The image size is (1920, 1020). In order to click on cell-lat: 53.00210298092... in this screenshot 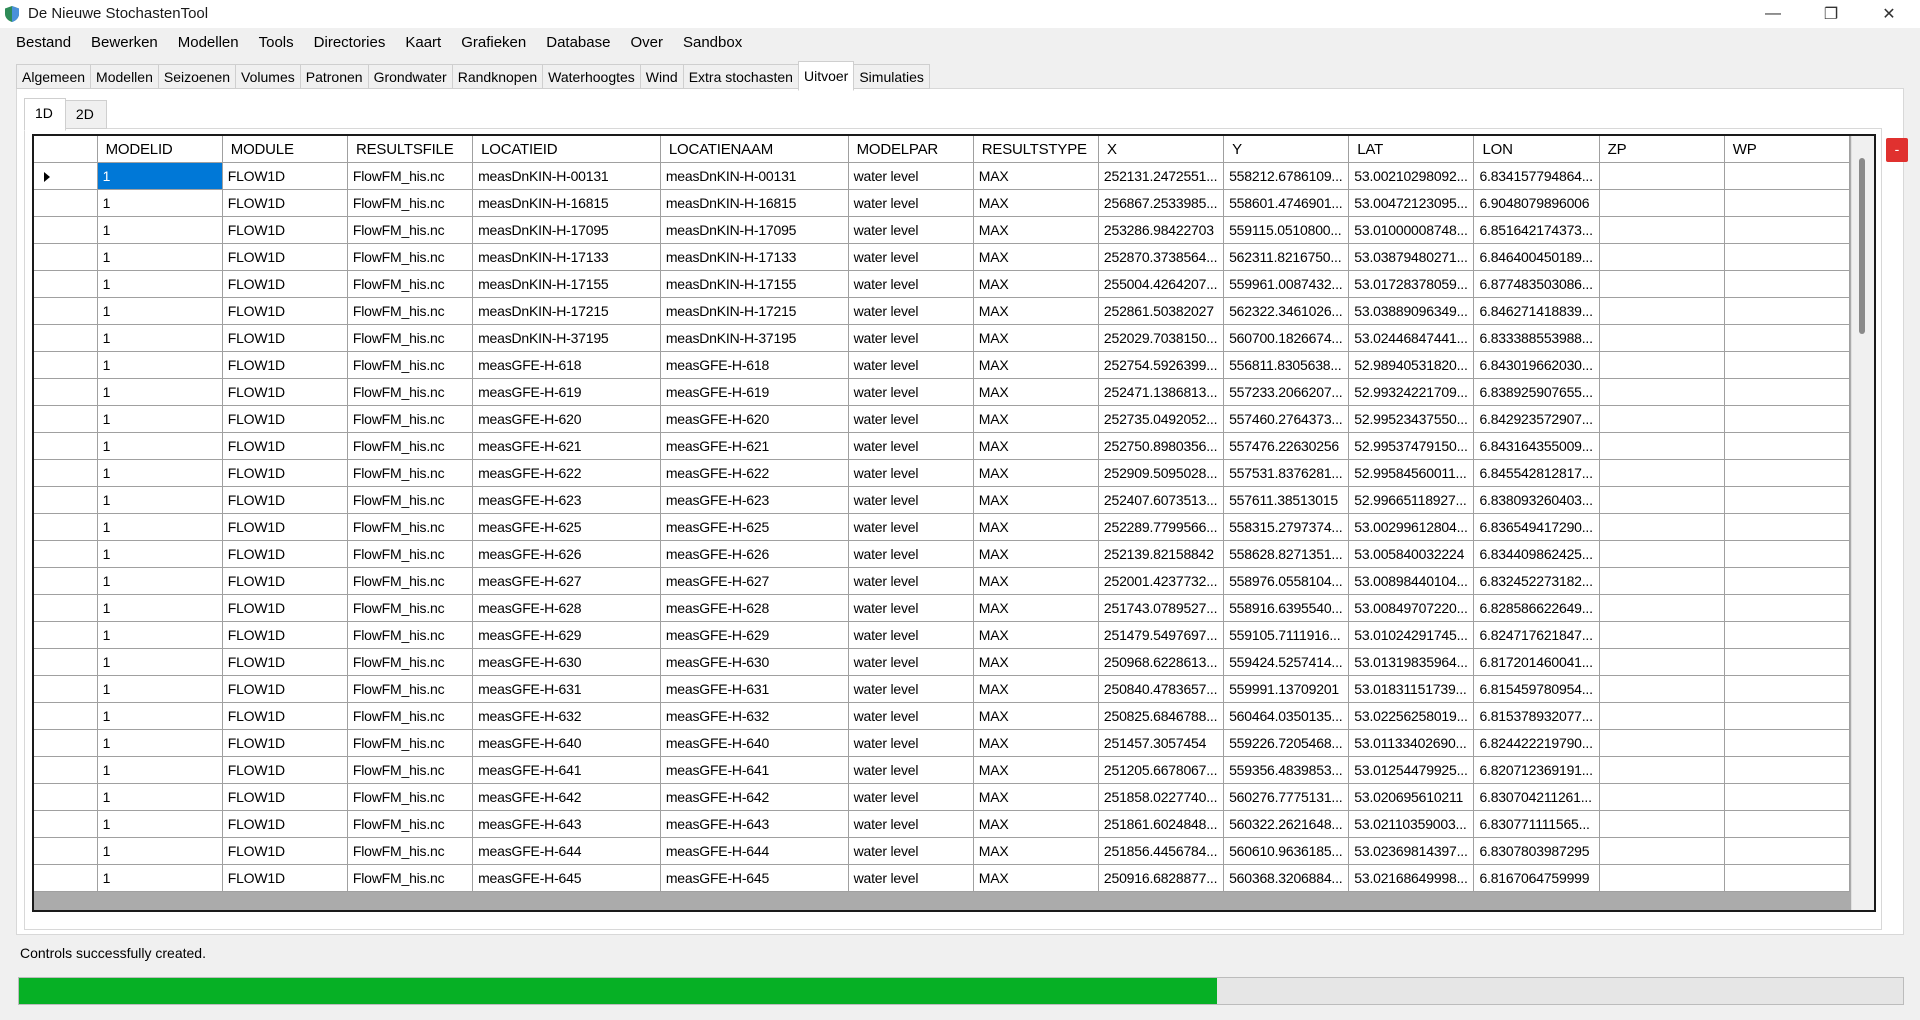, I will do `click(1412, 176)`.